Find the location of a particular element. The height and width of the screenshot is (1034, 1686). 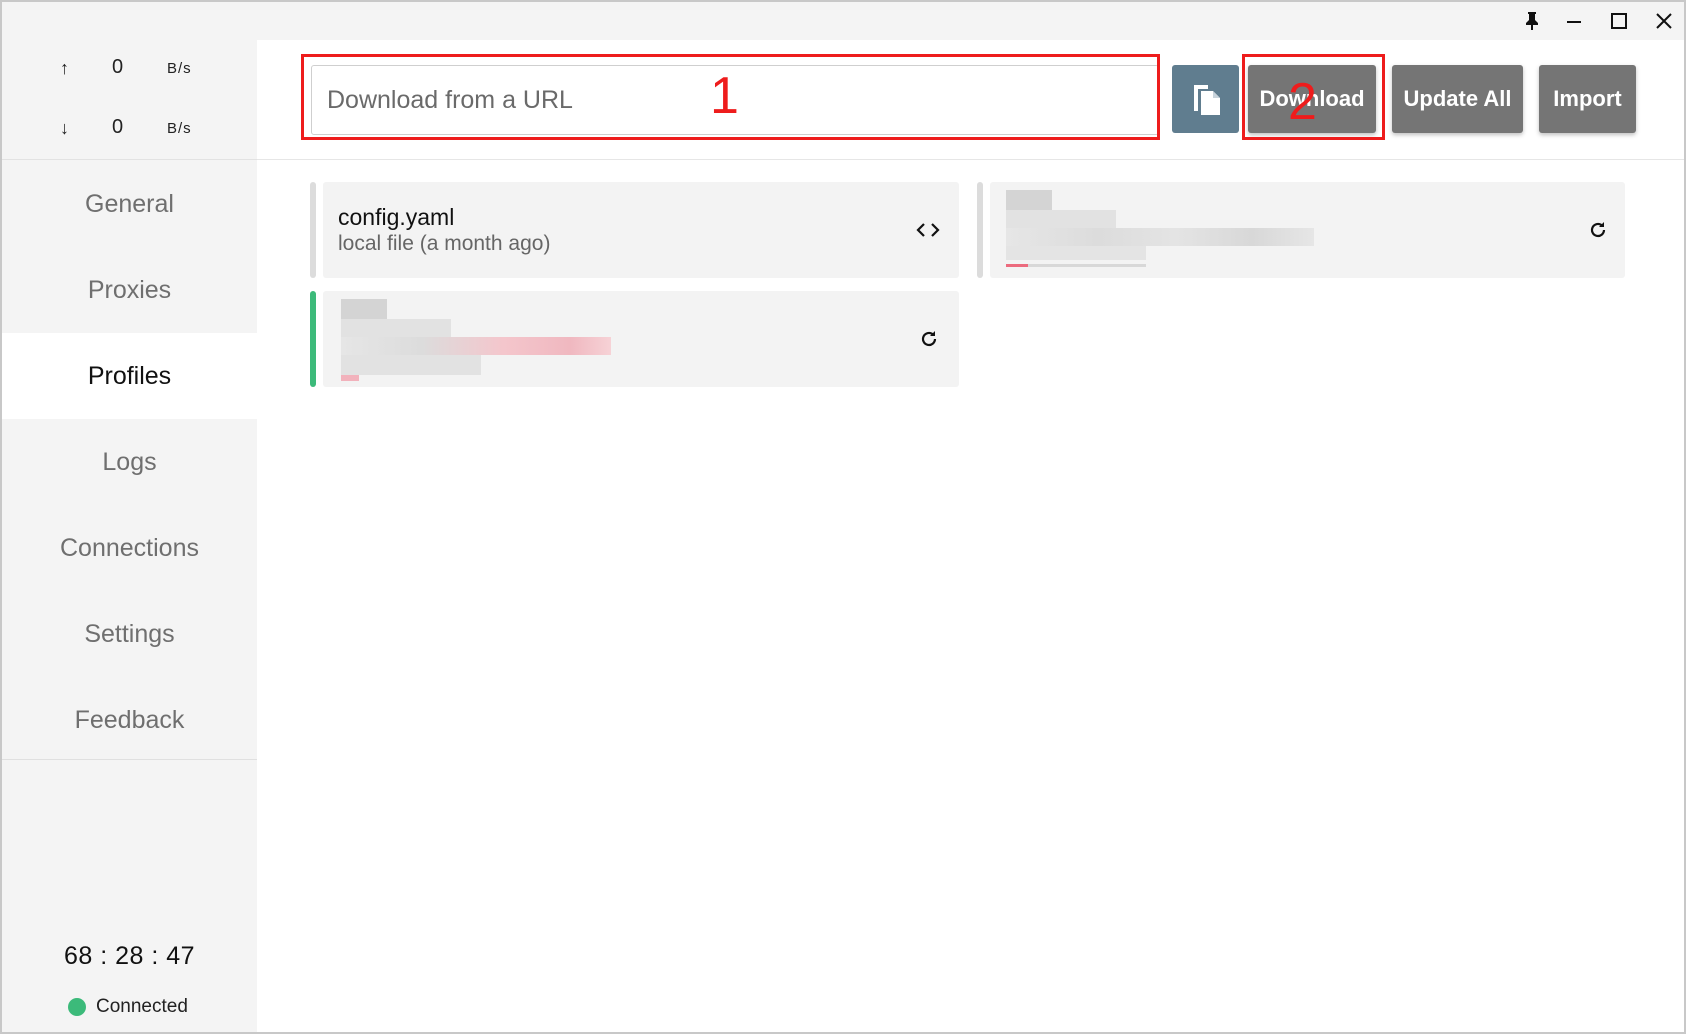

profile-subtitle: local file (a month ago) is located at coordinates (444, 243).